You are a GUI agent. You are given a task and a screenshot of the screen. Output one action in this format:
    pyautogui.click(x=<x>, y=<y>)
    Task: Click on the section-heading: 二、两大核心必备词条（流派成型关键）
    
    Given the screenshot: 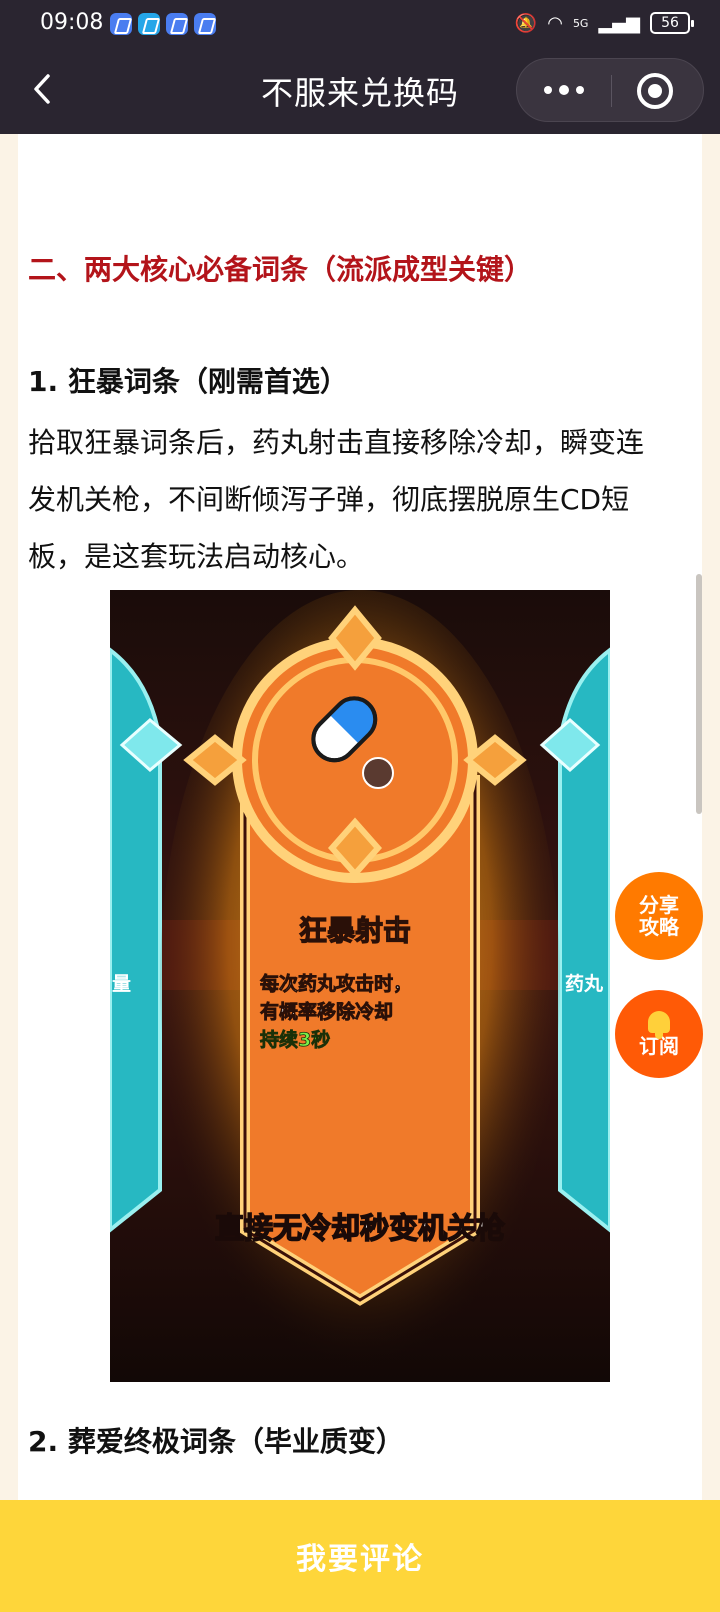 What is the action you would take?
    pyautogui.click(x=280, y=269)
    